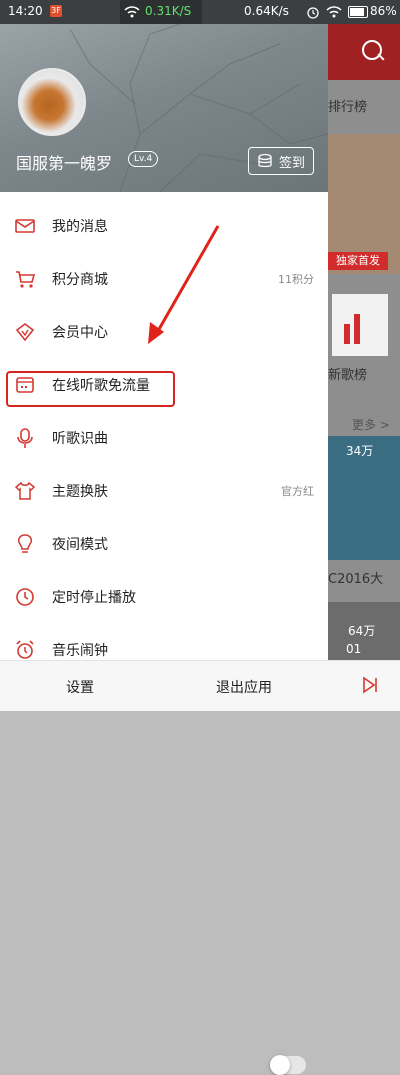  Describe the element at coordinates (80, 280) in the screenshot. I see `menu-label: 积分商城` at that location.